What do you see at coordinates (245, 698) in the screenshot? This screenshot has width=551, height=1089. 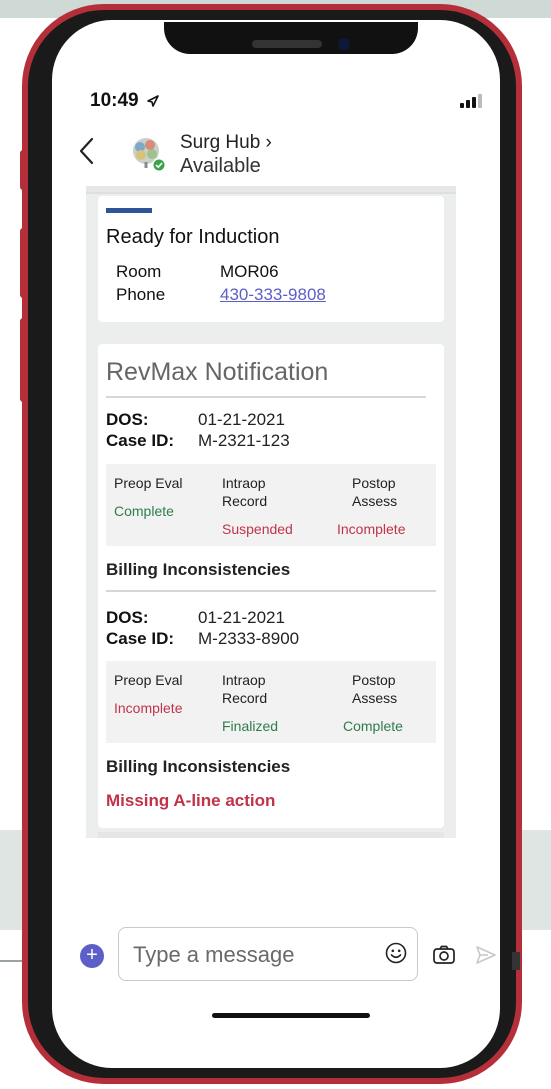 I see `case2-intraop-label-2: Record` at bounding box center [245, 698].